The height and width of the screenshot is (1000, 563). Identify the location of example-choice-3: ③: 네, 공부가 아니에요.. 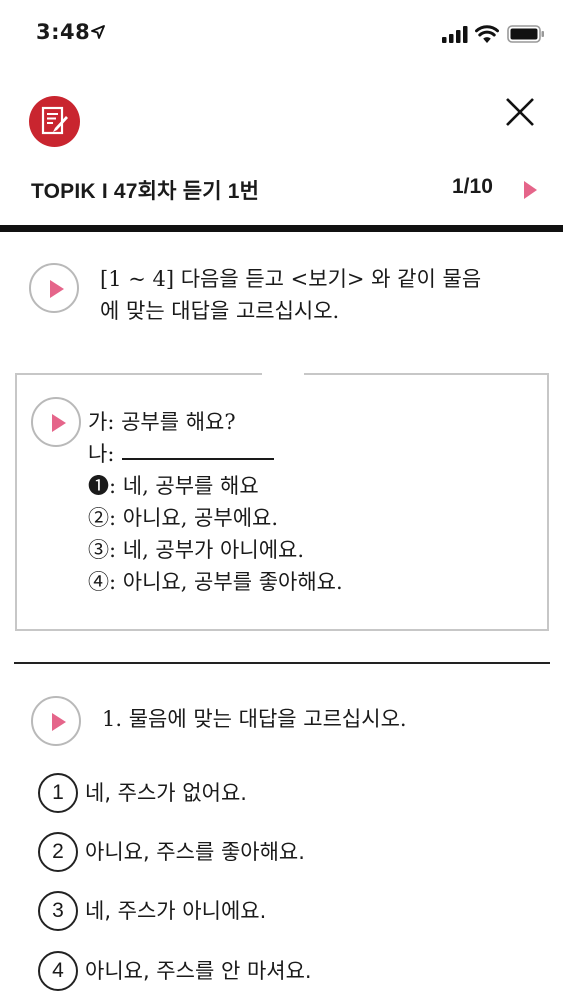
(196, 550).